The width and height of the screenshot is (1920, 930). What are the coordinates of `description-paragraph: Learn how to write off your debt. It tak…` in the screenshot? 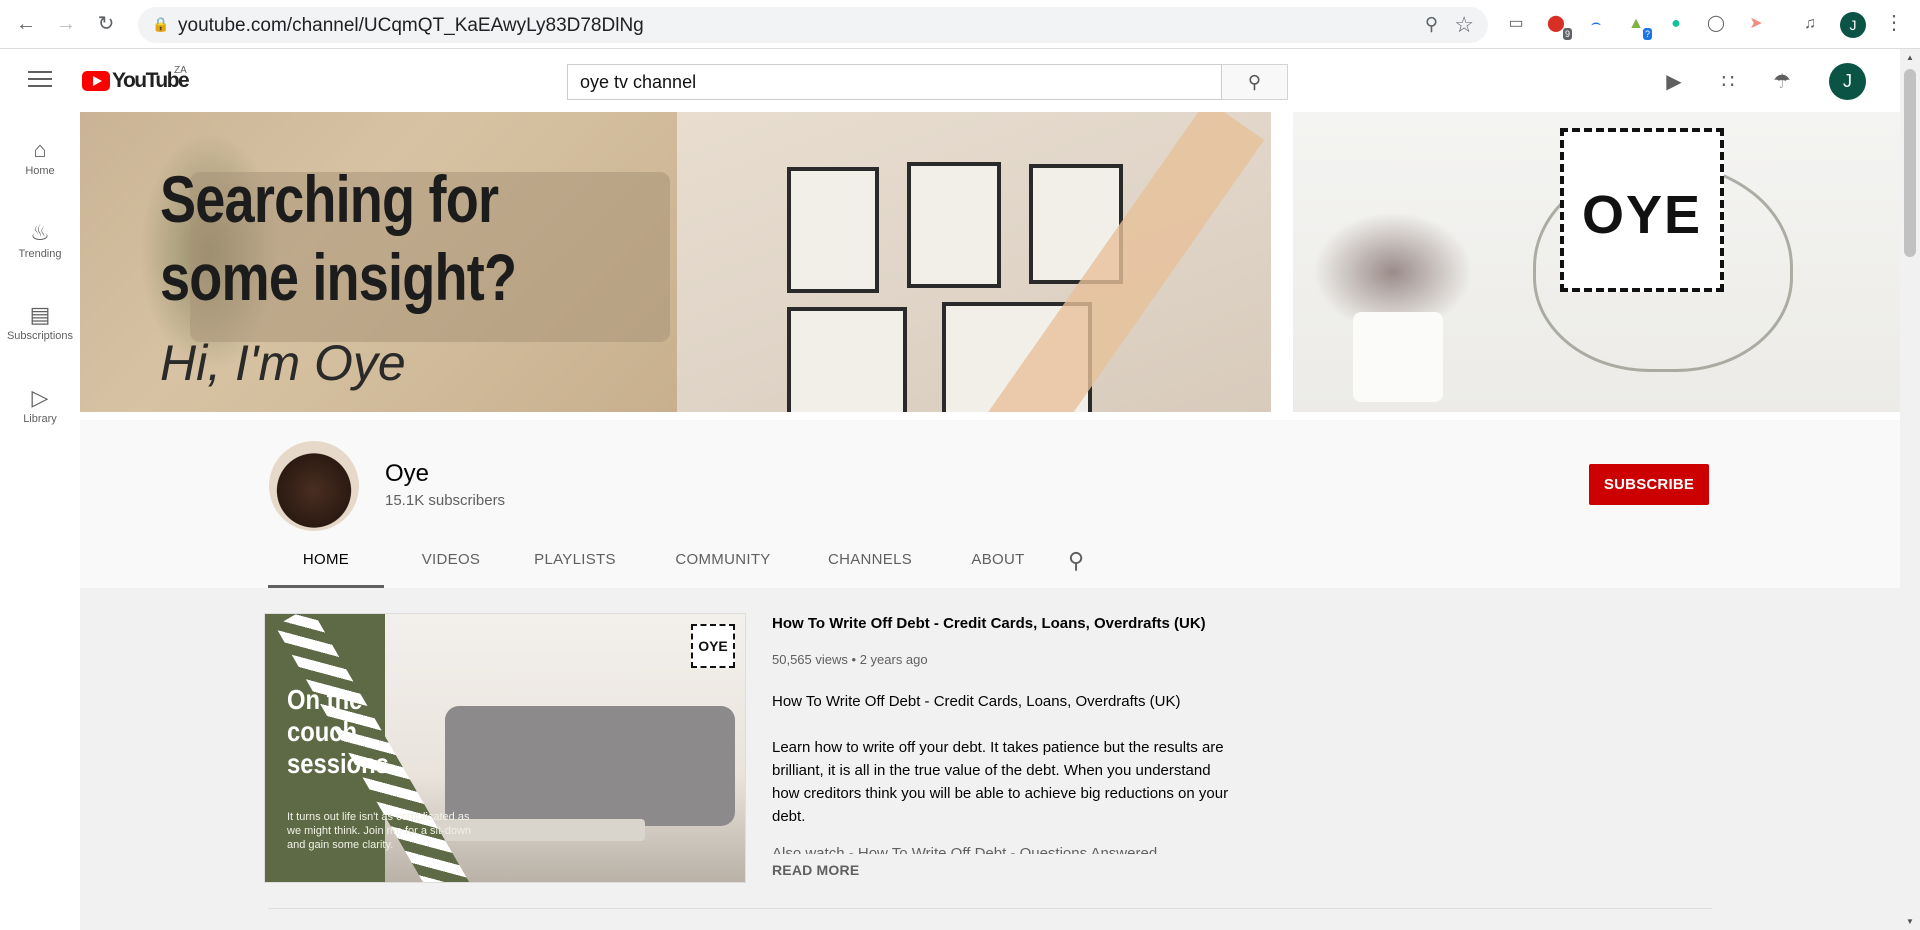 It's located at (1000, 782).